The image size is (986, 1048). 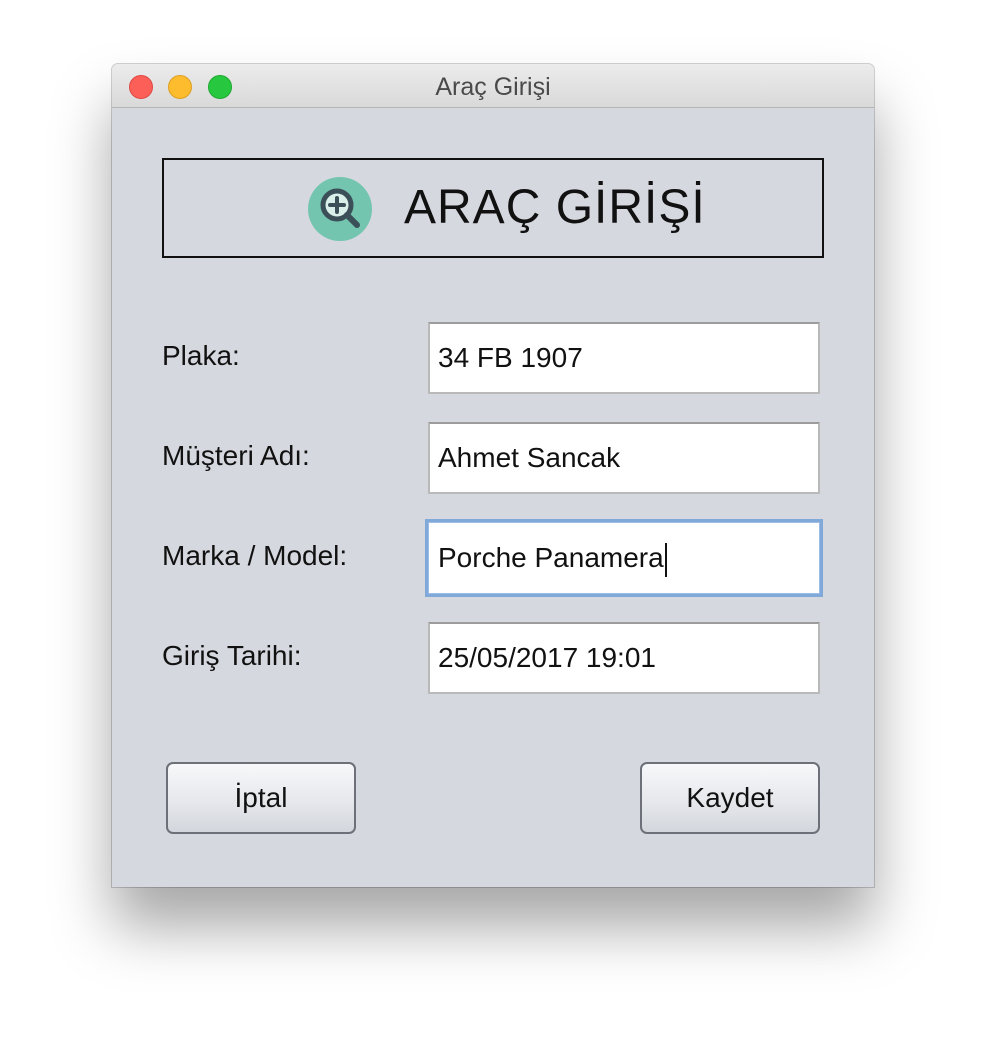 I want to click on header-banner: ARAÇ GİRİŞİ, so click(x=493, y=208).